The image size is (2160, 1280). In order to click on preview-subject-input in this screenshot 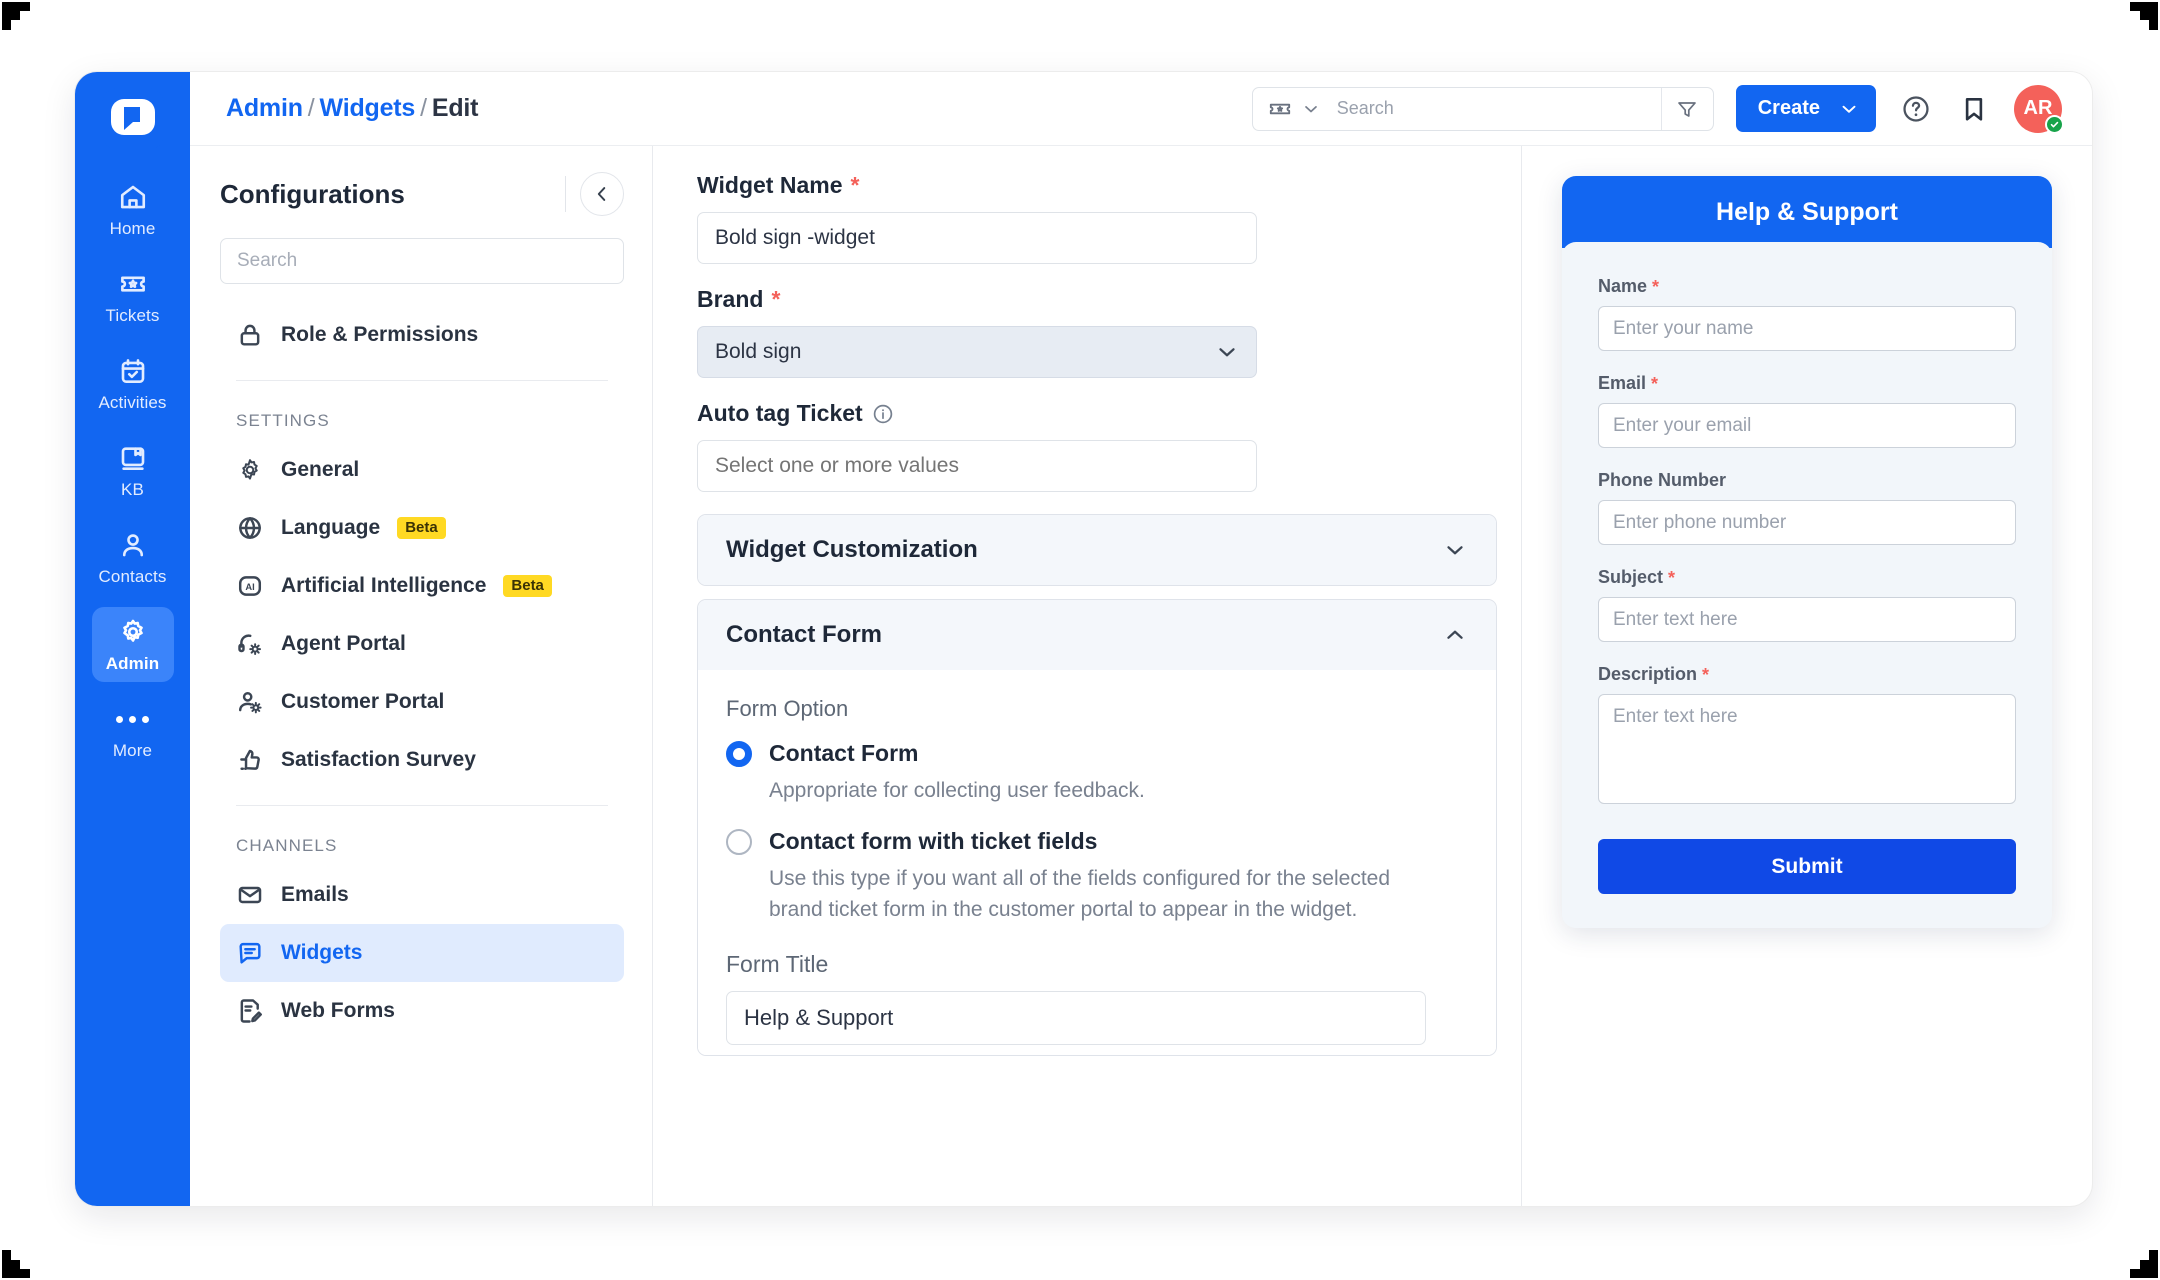, I will do `click(1807, 619)`.